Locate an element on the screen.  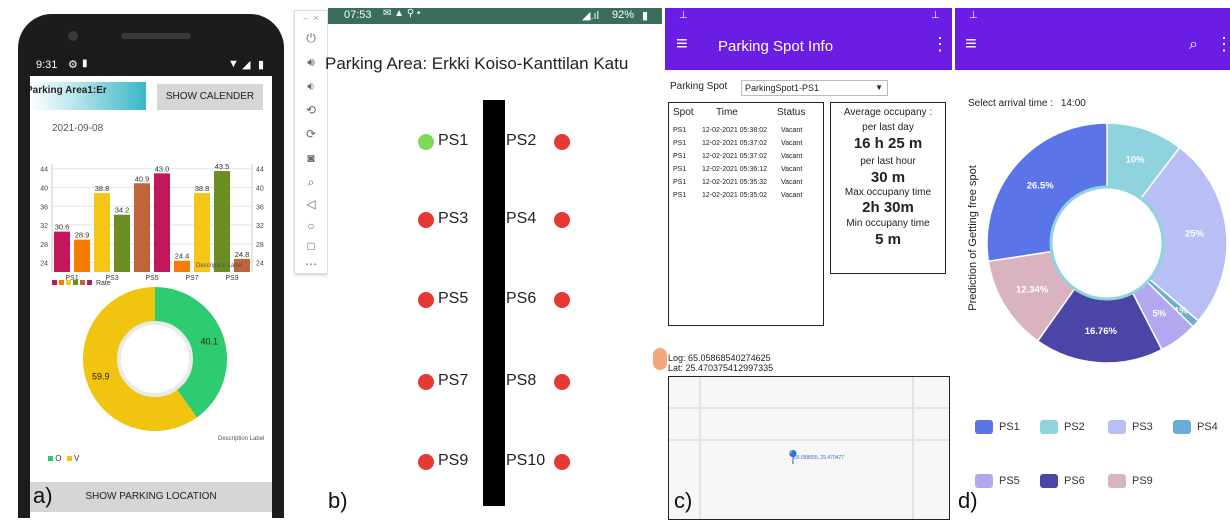
slice-value-label: 25% is located at coordinates (1195, 234).